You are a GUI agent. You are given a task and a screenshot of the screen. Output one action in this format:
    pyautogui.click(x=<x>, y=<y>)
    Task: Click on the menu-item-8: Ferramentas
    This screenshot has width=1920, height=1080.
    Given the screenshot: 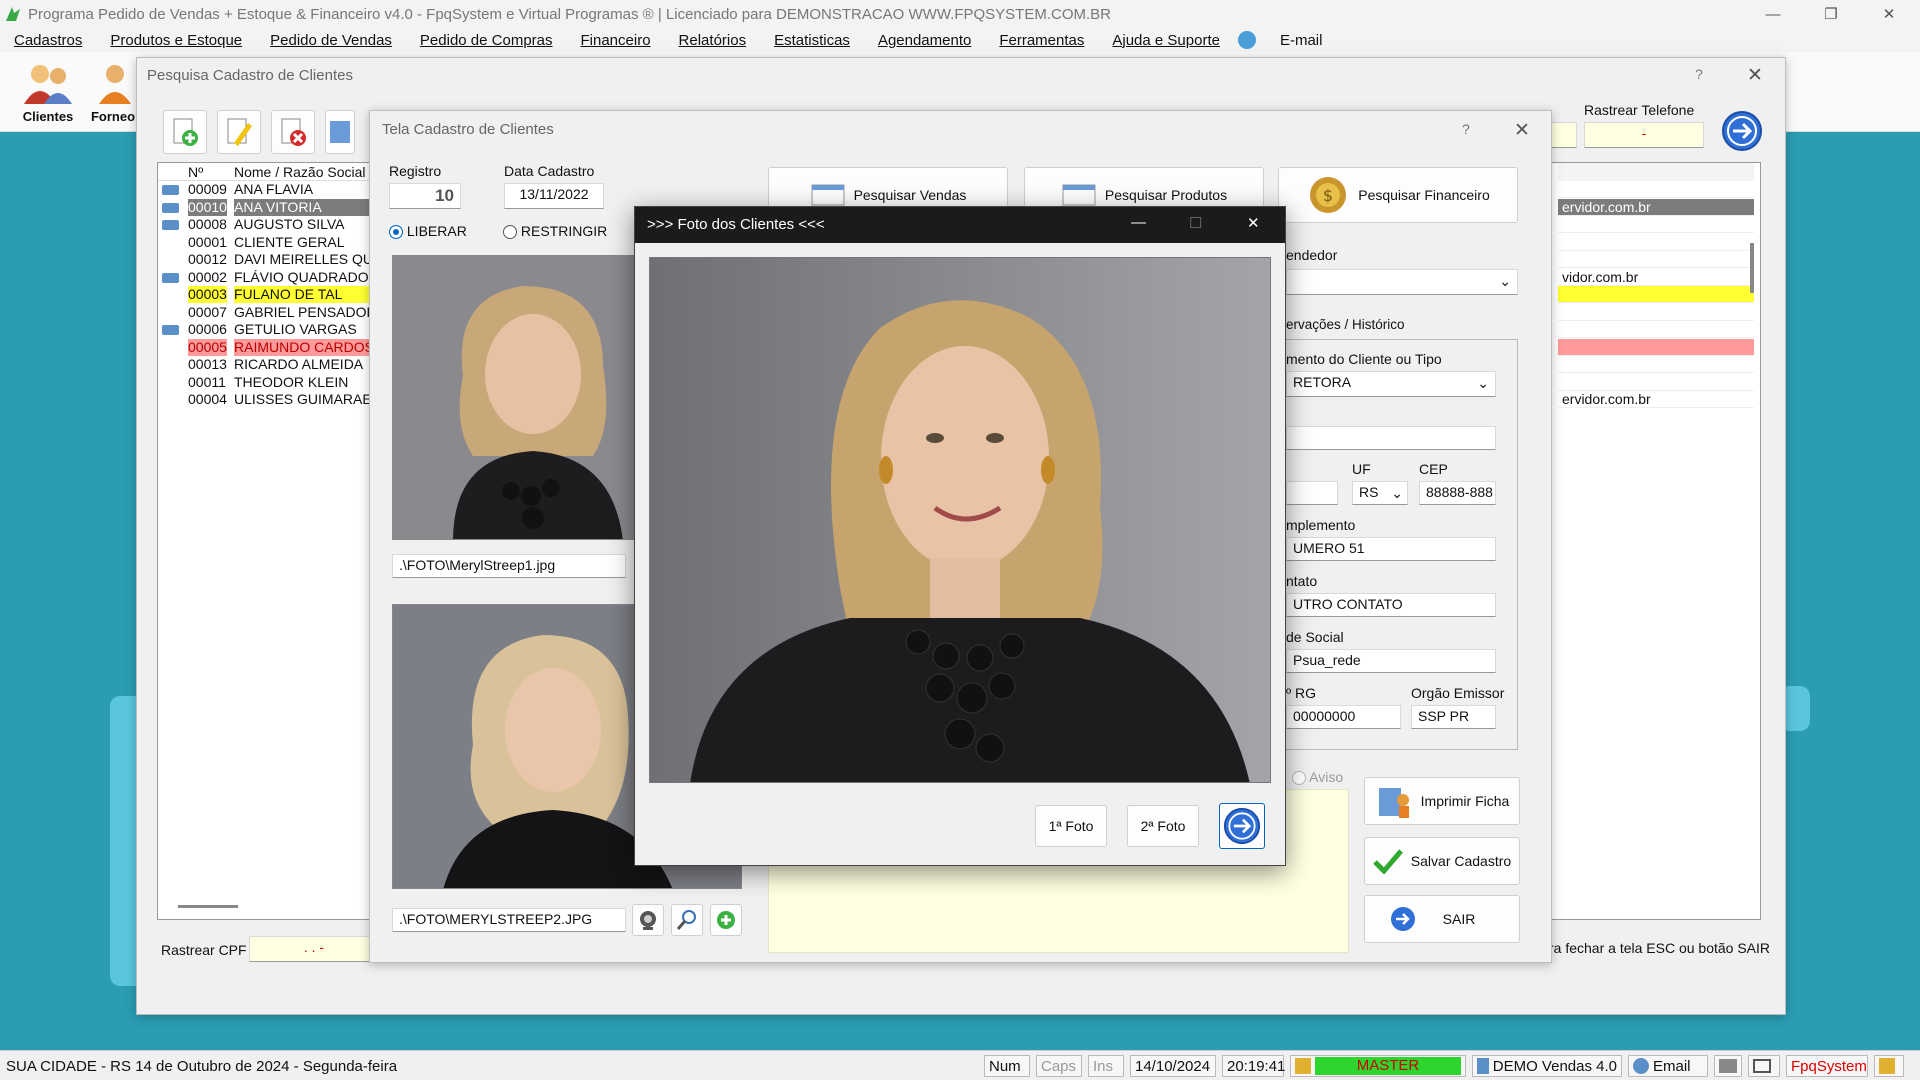 What is the action you would take?
    pyautogui.click(x=1041, y=40)
    